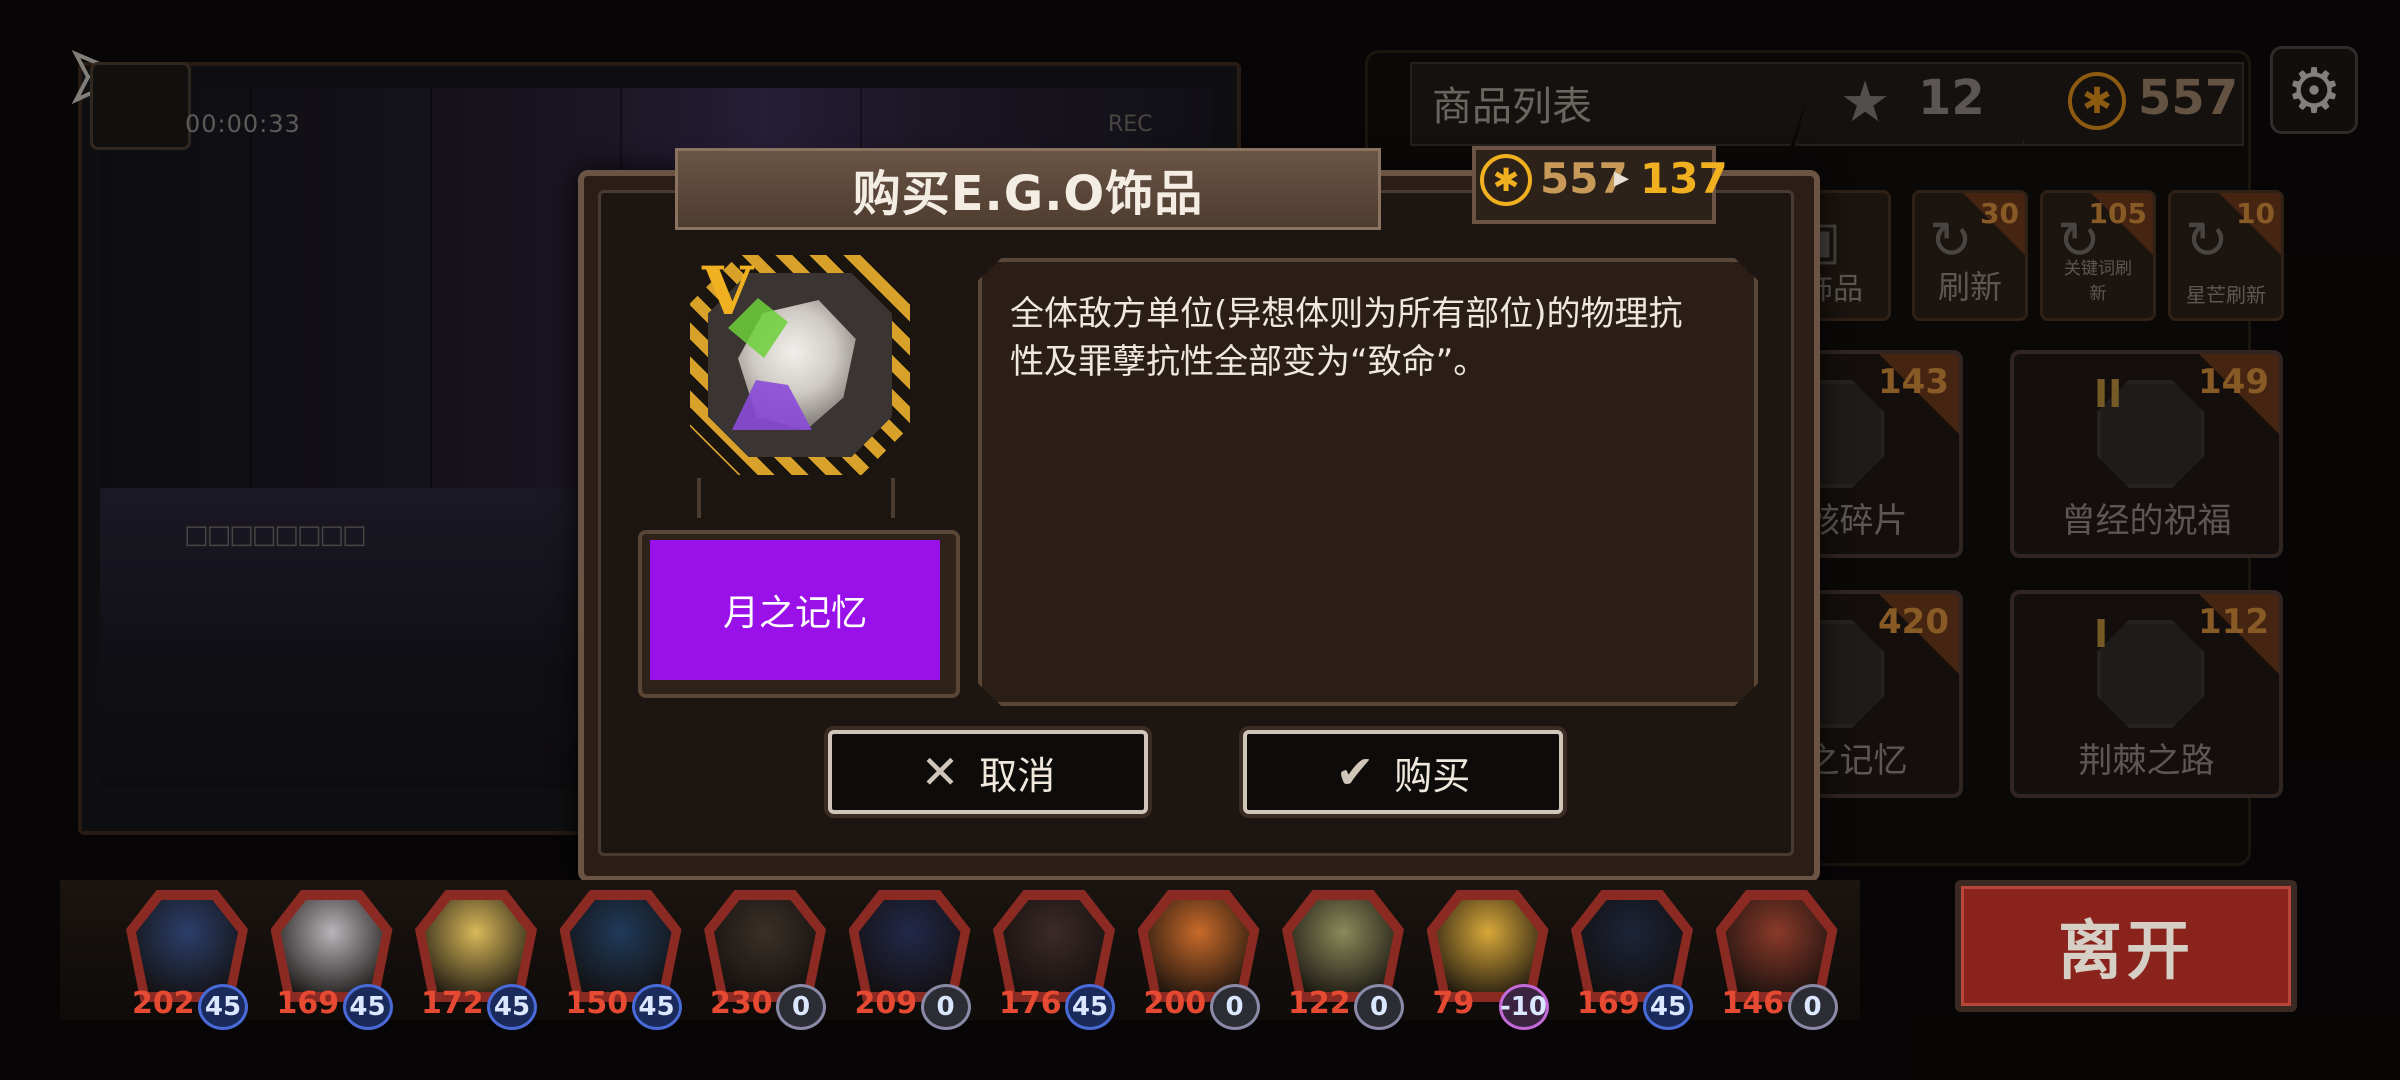  I want to click on item-description: 全体敌方单位(异想体则为所有部位)的物理抗性及罪孽抗性全部变为“致命”。, so click(1346, 338).